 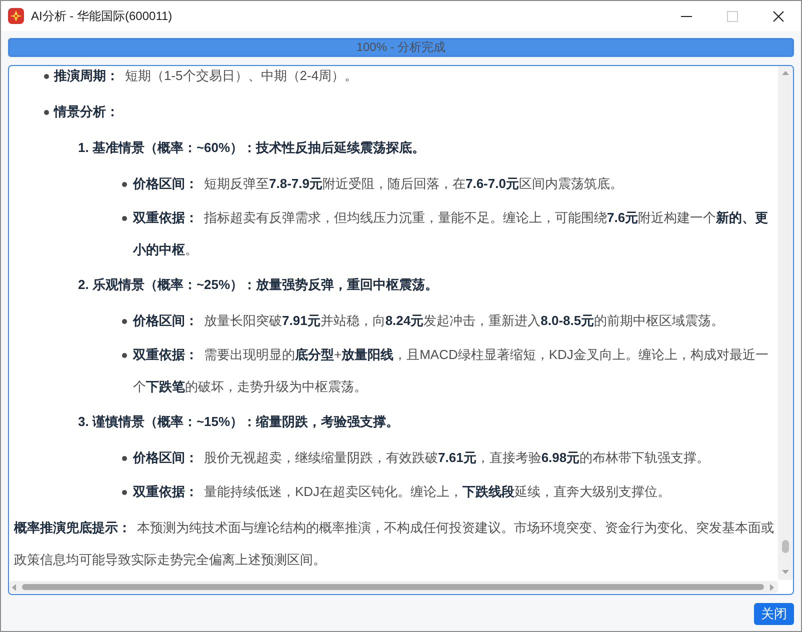 What do you see at coordinates (16, 16) in the screenshot?
I see `app-logo-icon` at bounding box center [16, 16].